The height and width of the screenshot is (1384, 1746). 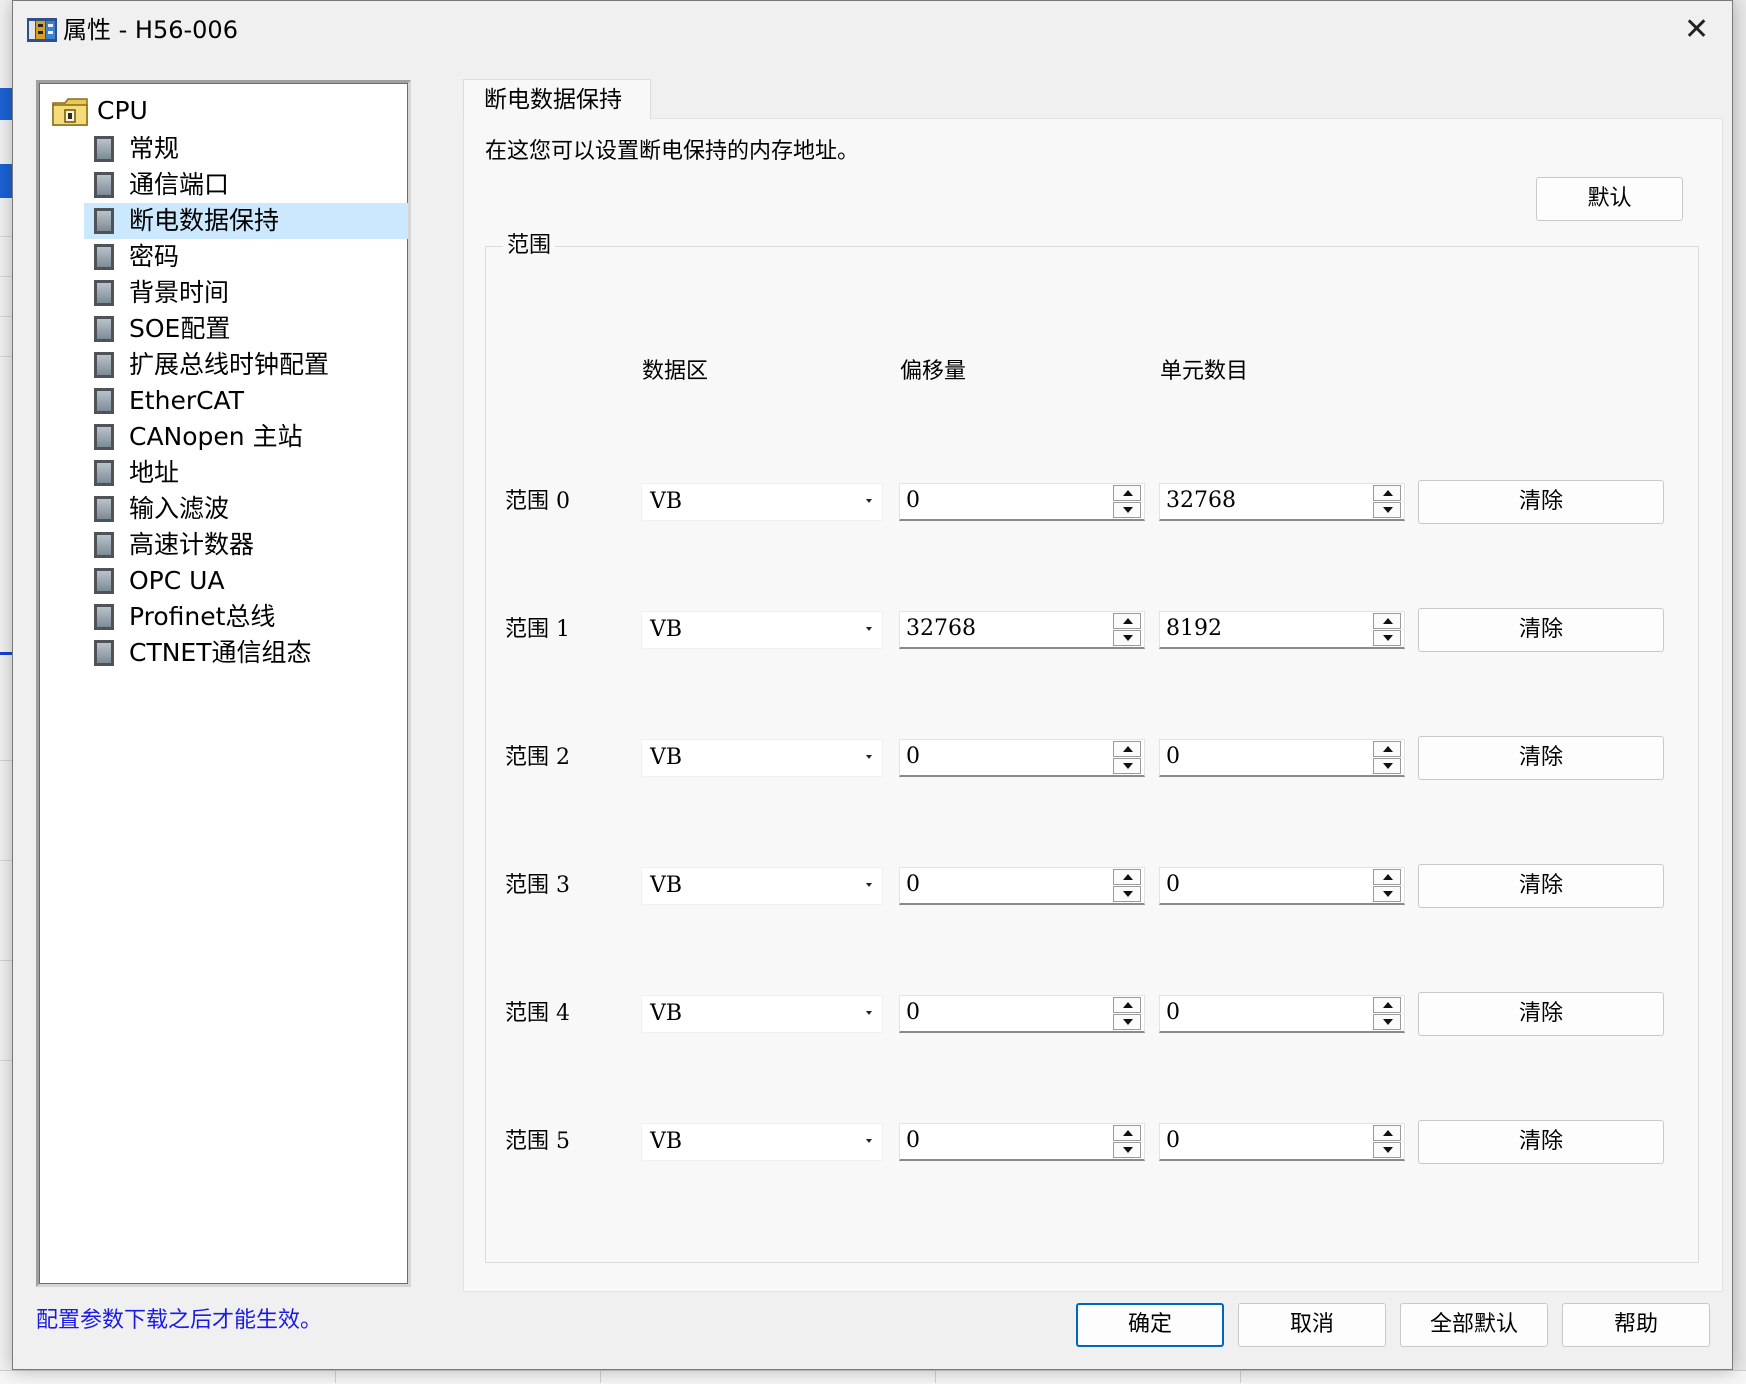 I want to click on default-button: 默认, so click(x=1609, y=199).